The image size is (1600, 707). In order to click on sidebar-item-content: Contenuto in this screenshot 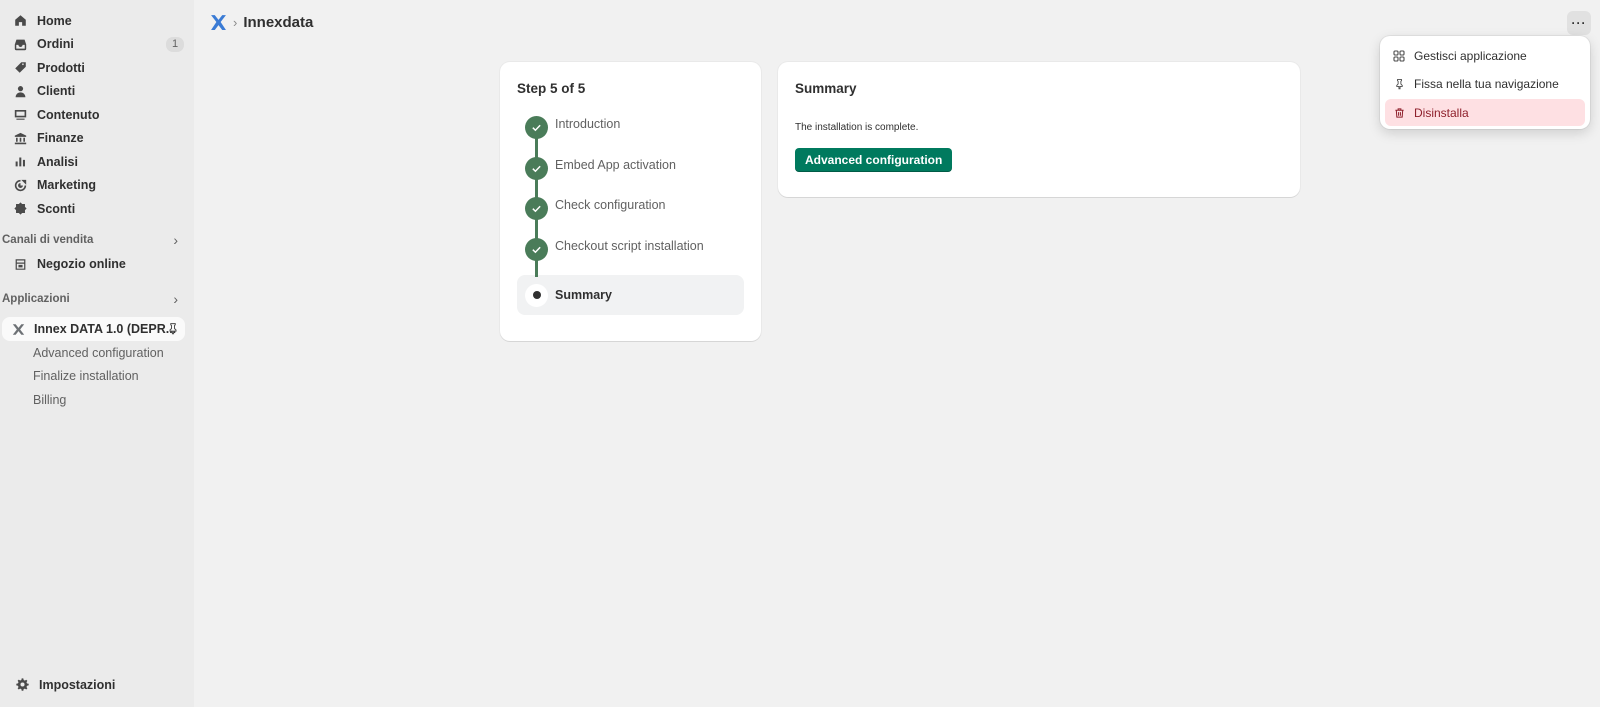, I will do `click(95, 115)`.